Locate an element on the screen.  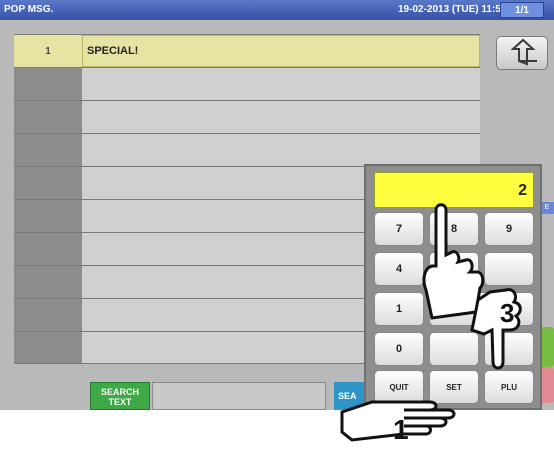
return-arrow-icon is located at coordinates (523, 52).